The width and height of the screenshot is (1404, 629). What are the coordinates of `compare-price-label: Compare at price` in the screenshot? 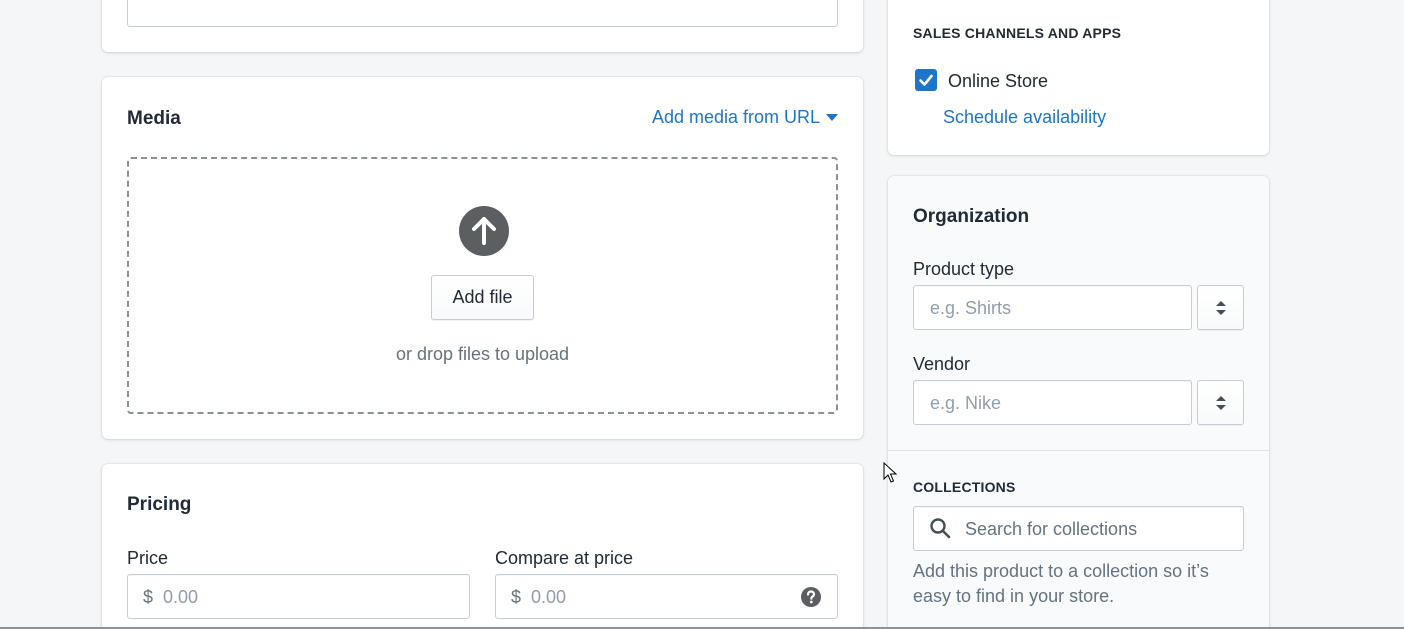 It's located at (564, 558).